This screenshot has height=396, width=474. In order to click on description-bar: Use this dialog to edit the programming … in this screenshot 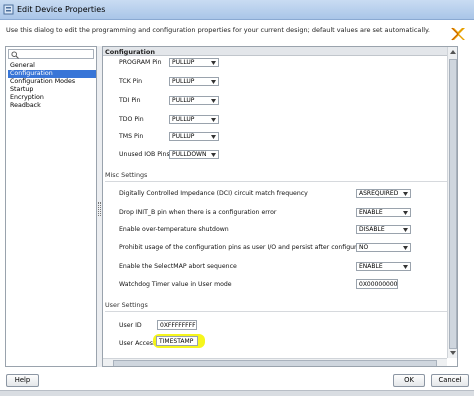, I will do `click(237, 33)`.